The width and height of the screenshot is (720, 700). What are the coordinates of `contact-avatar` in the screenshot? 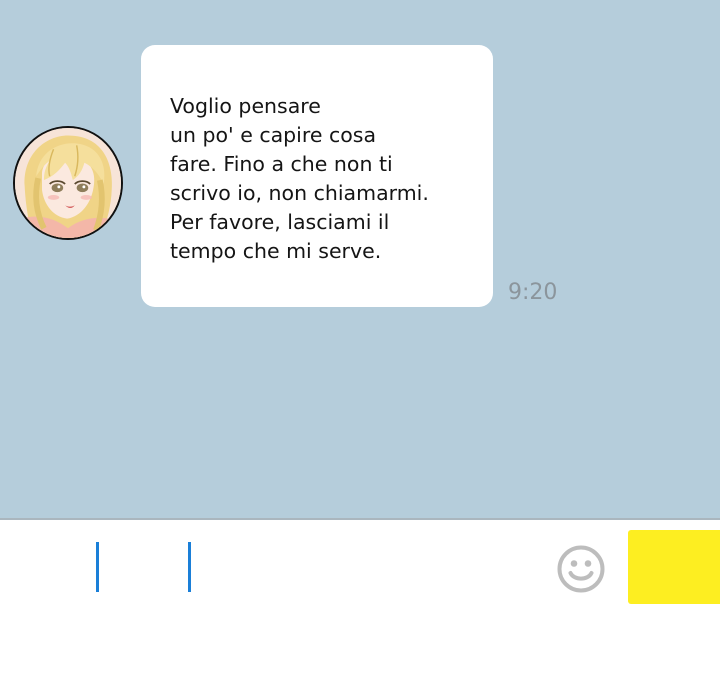 It's located at (68, 183).